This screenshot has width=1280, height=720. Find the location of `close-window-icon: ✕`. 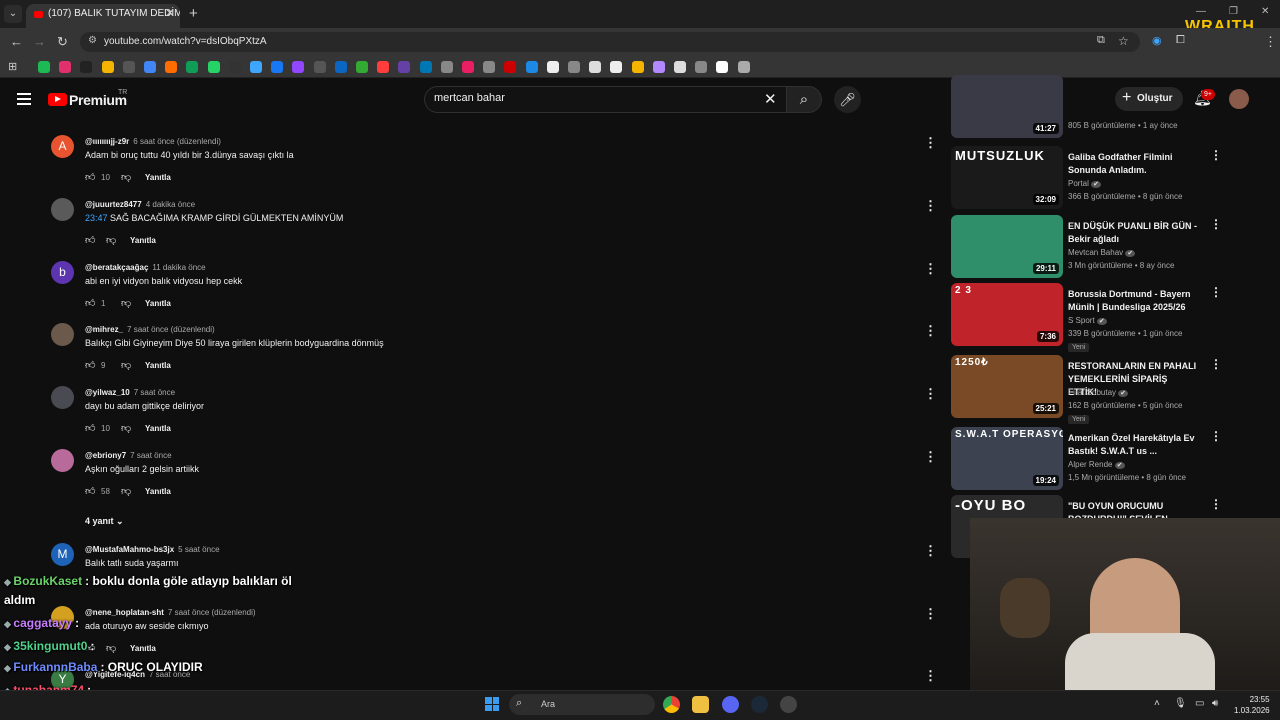

close-window-icon: ✕ is located at coordinates (1265, 11).